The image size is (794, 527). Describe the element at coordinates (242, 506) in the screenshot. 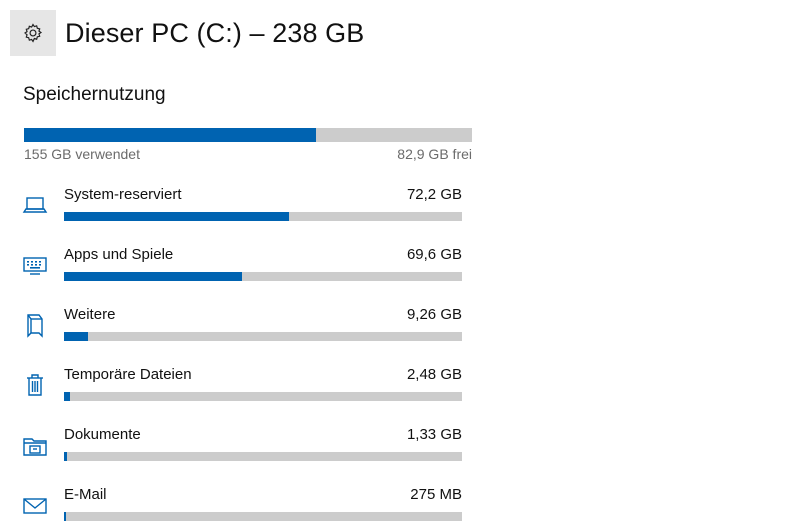

I see `category-email: E-Mail 275 MB` at that location.